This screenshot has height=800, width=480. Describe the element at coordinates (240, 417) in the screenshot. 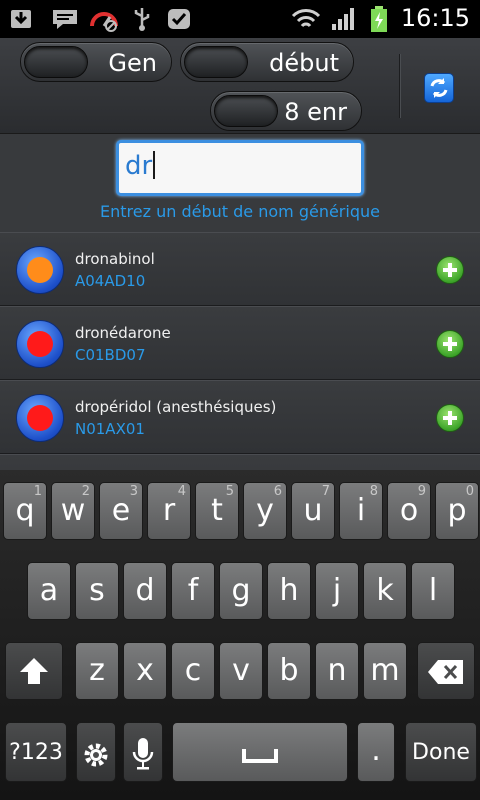

I see `list-item: dropéridol (anesthésiques) N01AX01` at that location.